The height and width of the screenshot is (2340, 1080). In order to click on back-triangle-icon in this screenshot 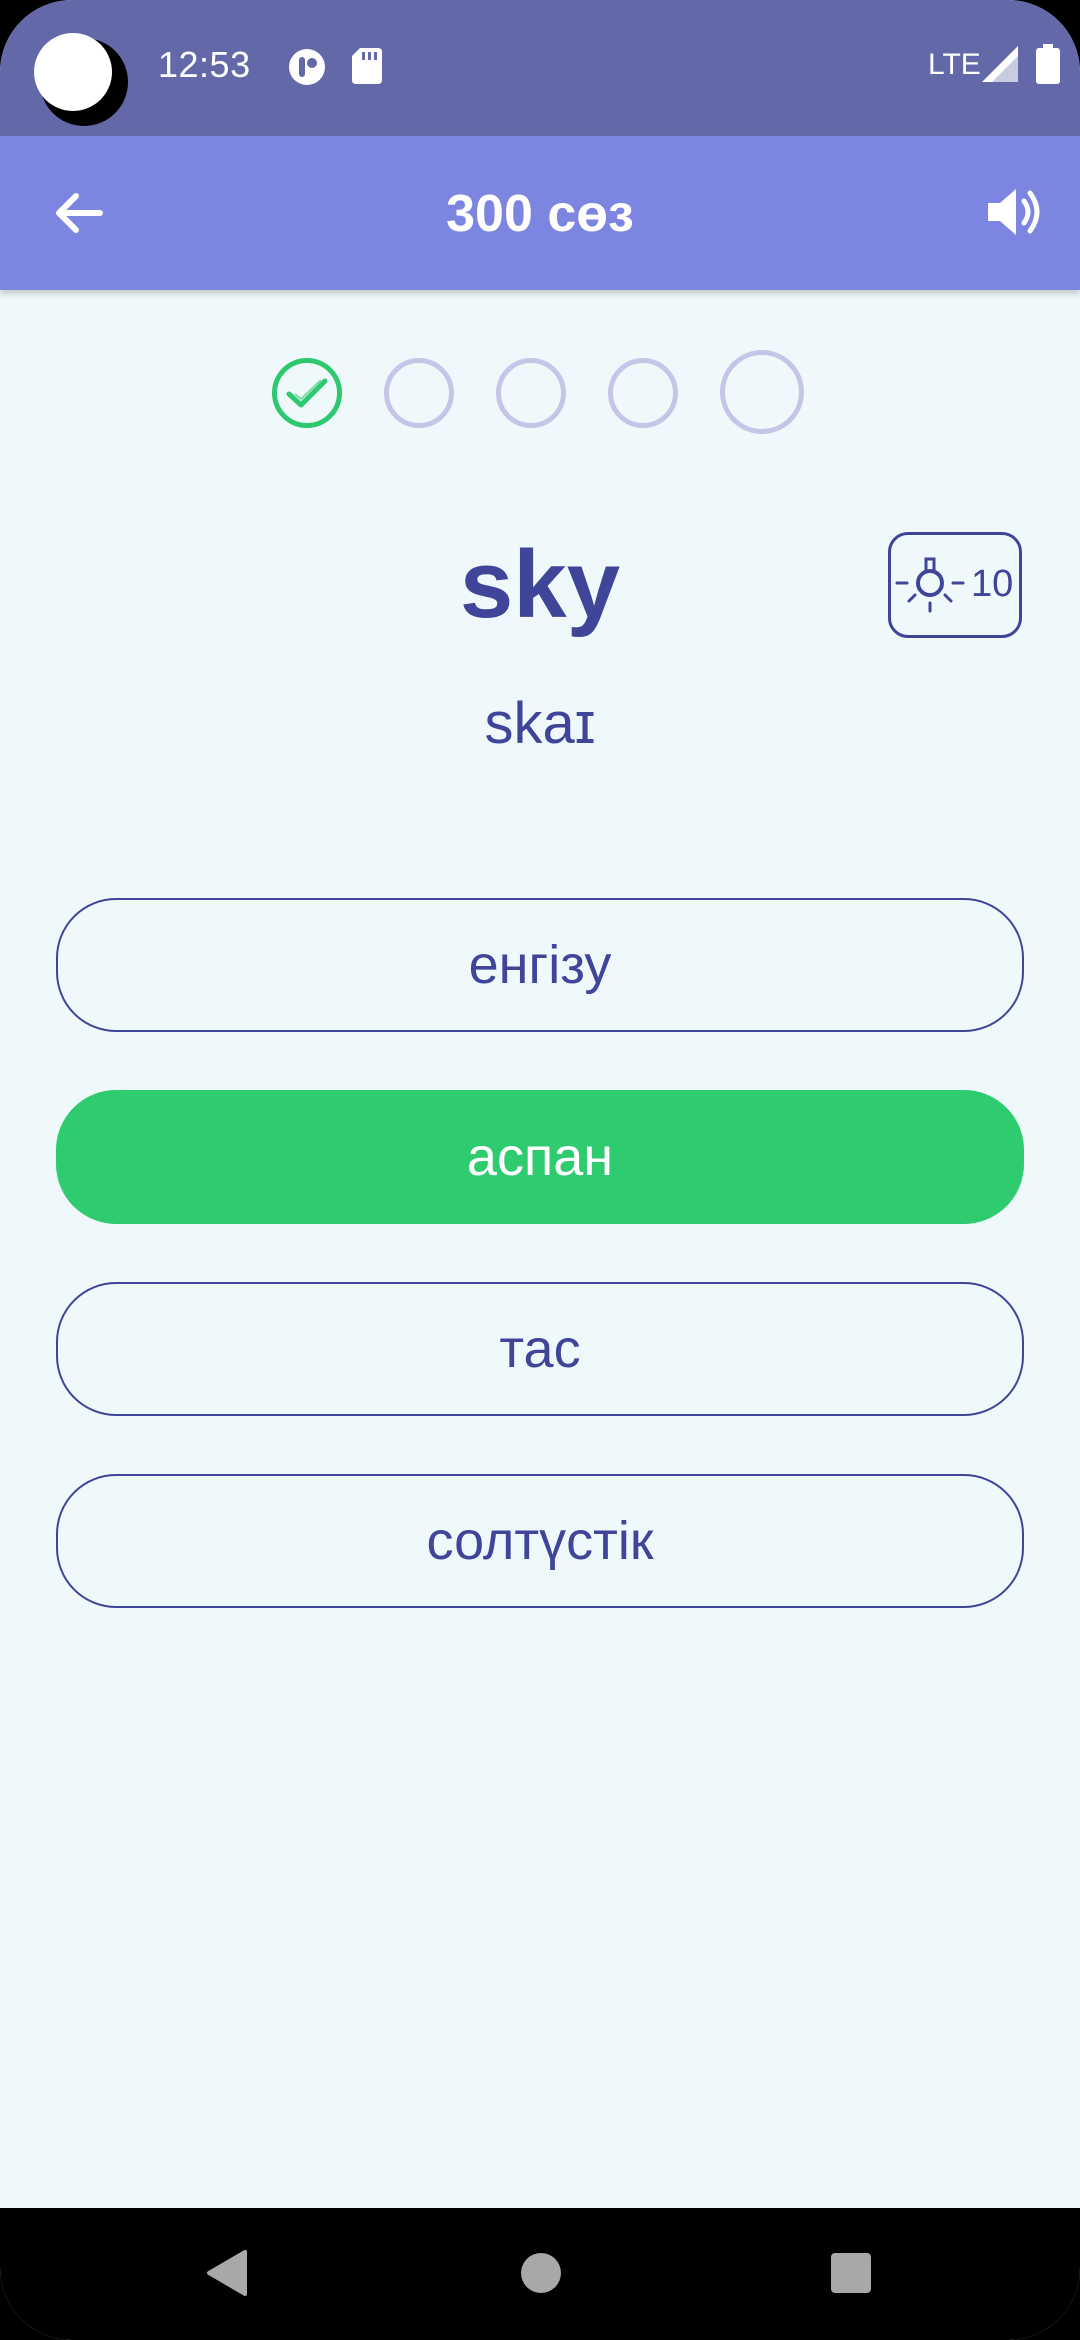, I will do `click(227, 2273)`.